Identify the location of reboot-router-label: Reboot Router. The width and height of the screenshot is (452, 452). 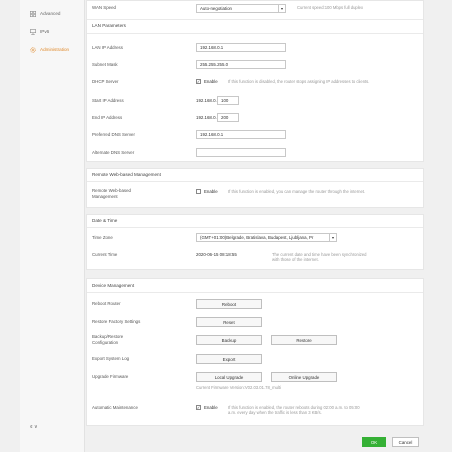
(106, 303).